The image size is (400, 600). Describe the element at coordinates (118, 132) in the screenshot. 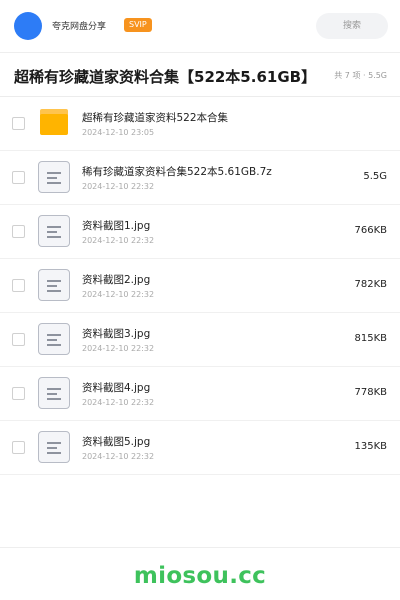

I see `file-date: 2024-12-10 23:05` at that location.